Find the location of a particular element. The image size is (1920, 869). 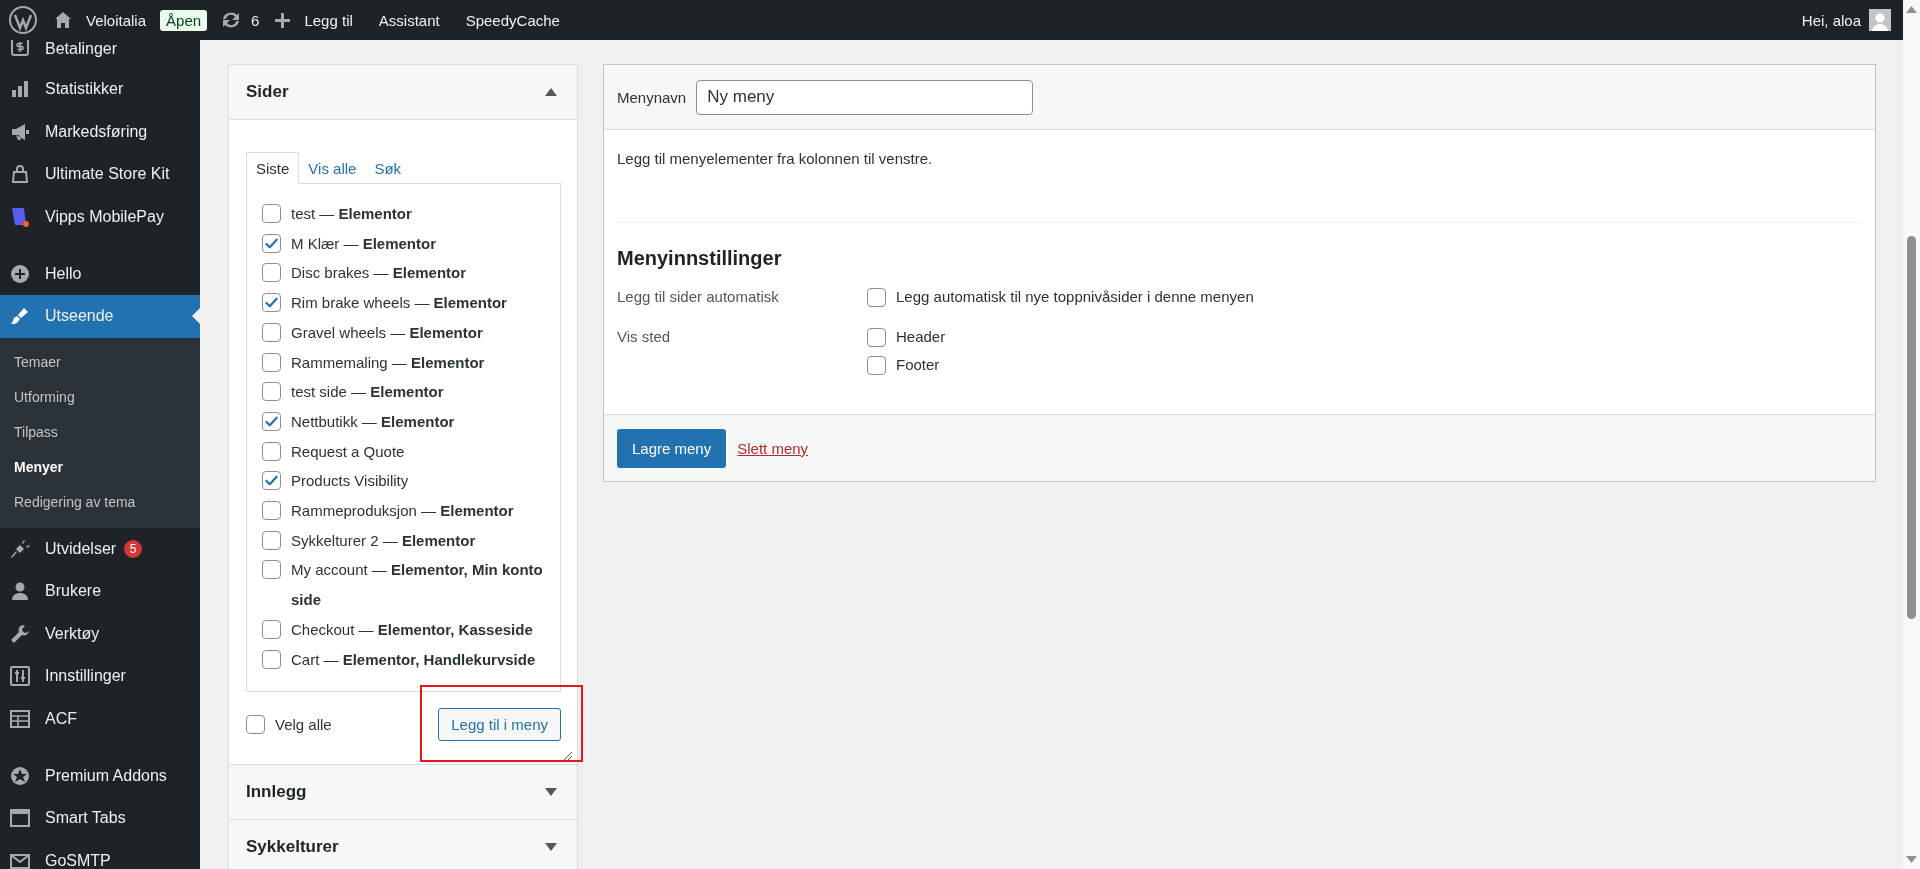

sidebar-item: Premium Addons is located at coordinates (83, 775).